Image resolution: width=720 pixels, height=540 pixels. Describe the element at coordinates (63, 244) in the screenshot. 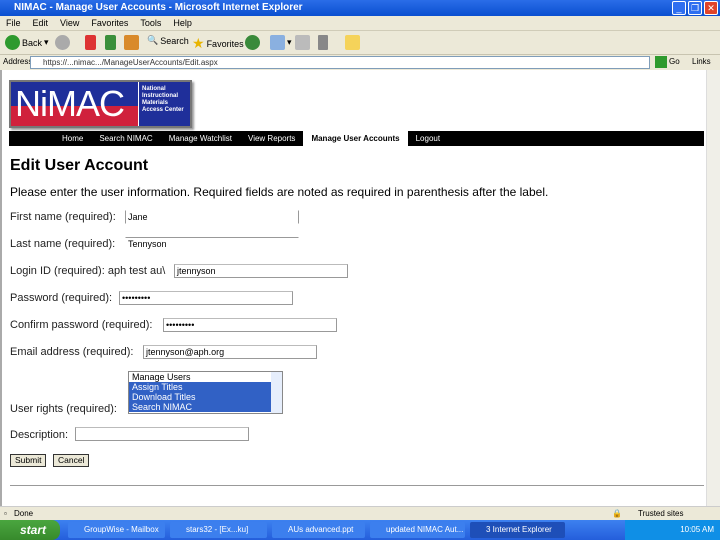

I see `last-name-label: Last name (required):` at that location.